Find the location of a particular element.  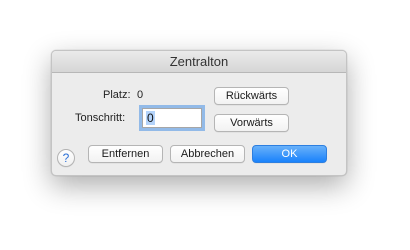

question-mark-icon: ? is located at coordinates (66, 158).